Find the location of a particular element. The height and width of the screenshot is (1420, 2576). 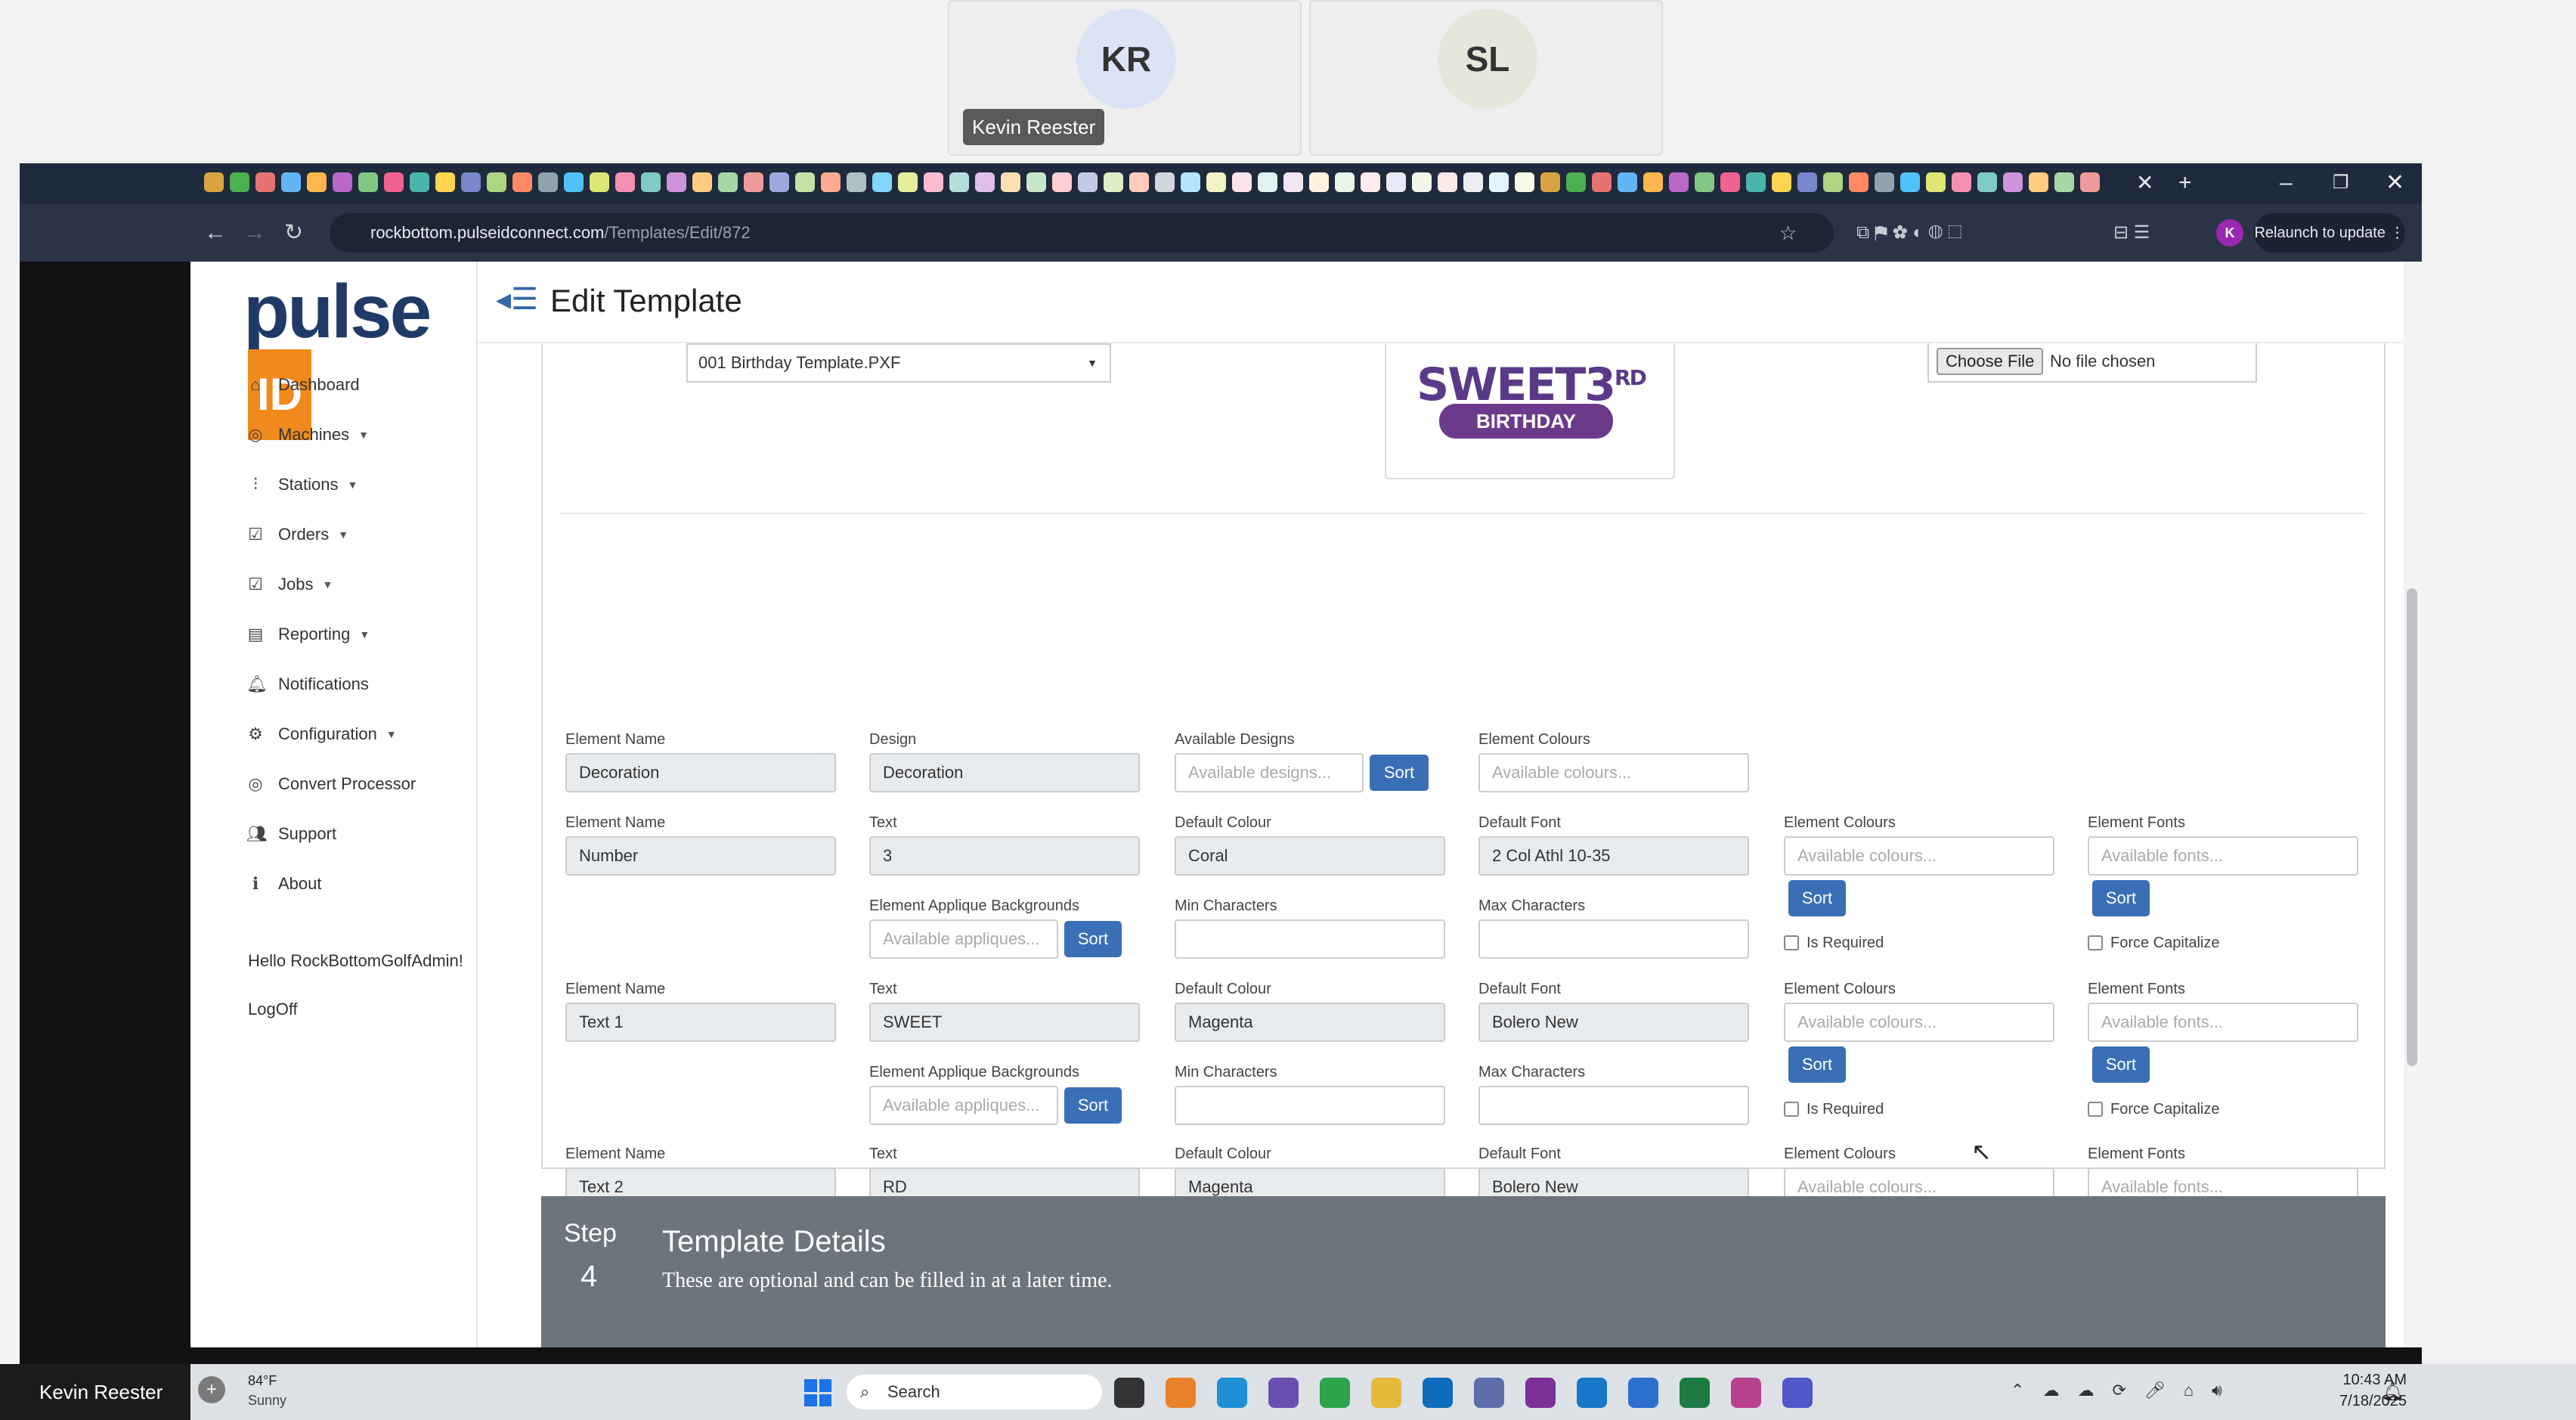

vscode-icon is located at coordinates (1592, 1393).